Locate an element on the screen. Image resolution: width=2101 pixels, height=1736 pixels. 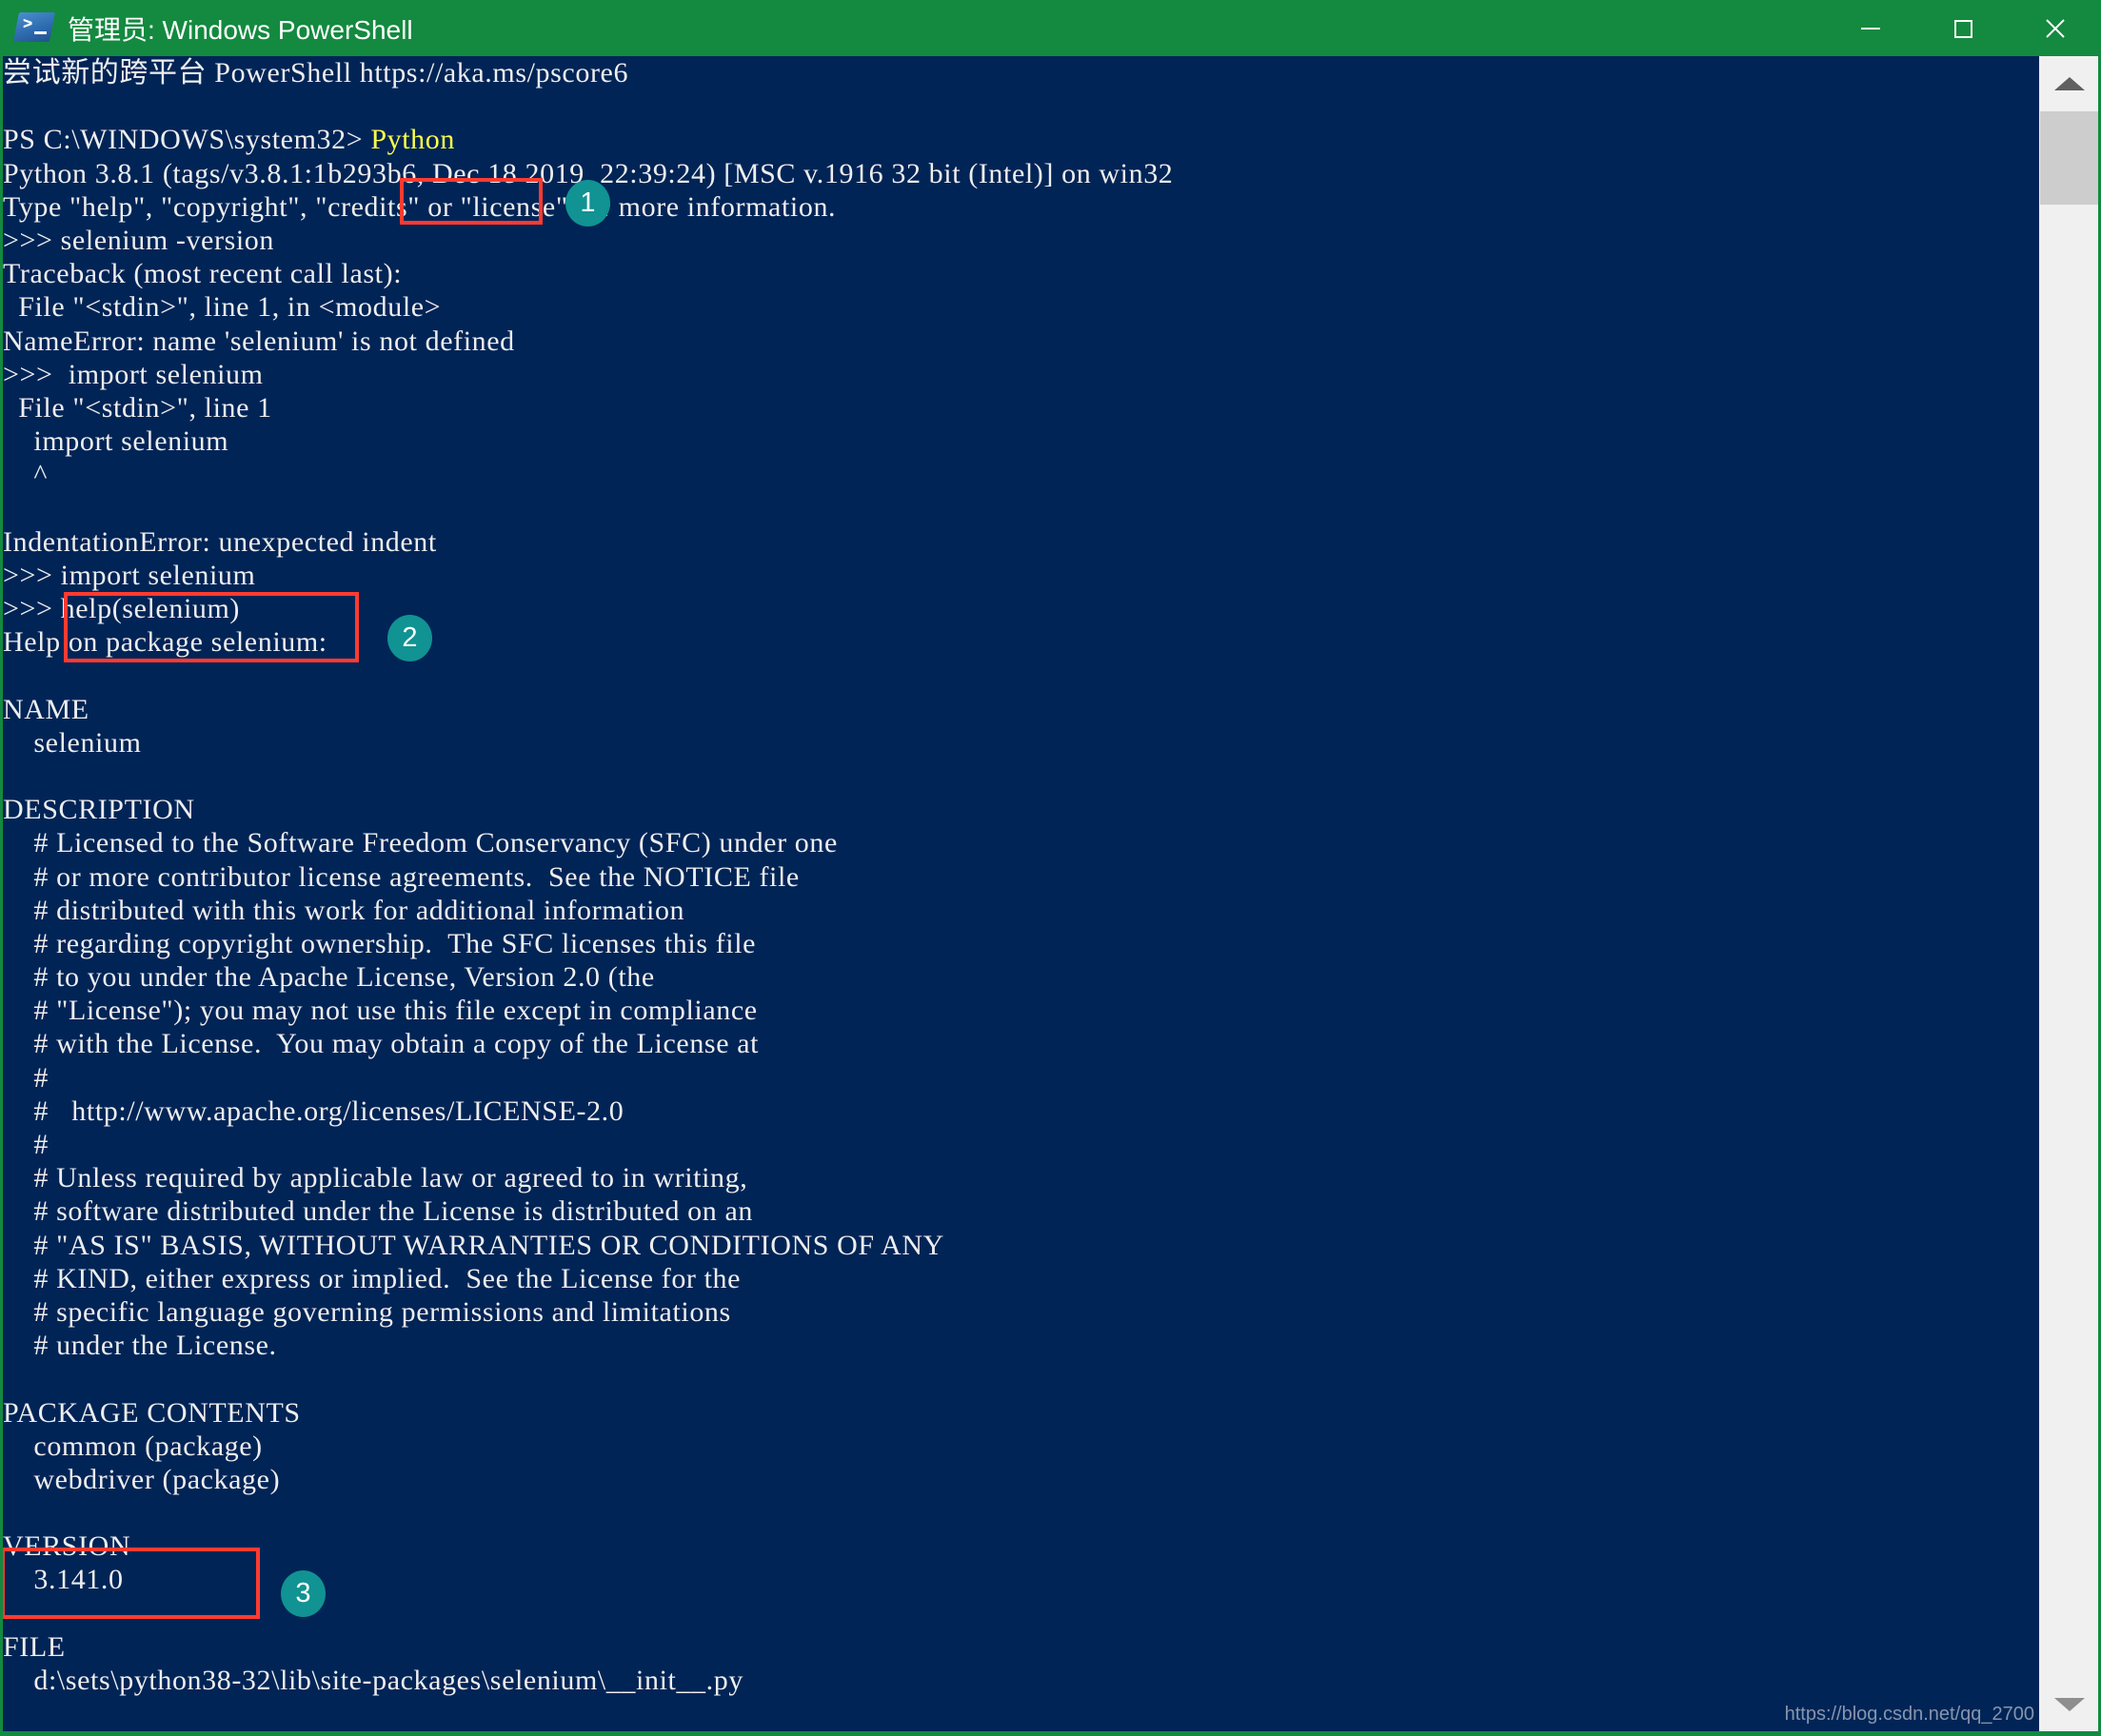
powershell-icon: > is located at coordinates (34, 28).